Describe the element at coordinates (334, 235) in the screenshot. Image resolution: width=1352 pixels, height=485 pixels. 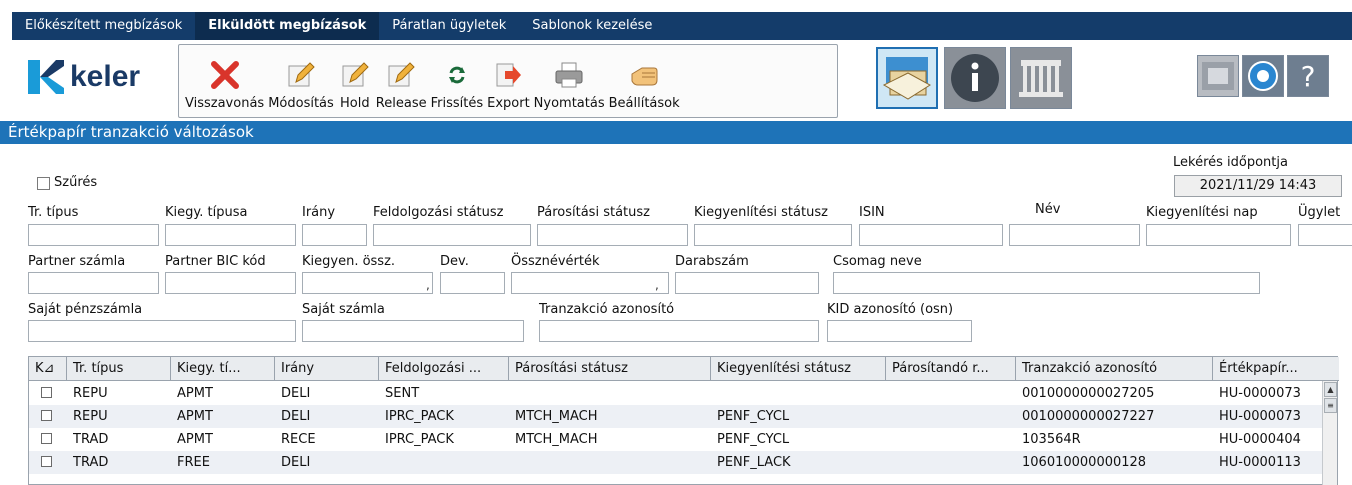
I see `direction-input` at that location.